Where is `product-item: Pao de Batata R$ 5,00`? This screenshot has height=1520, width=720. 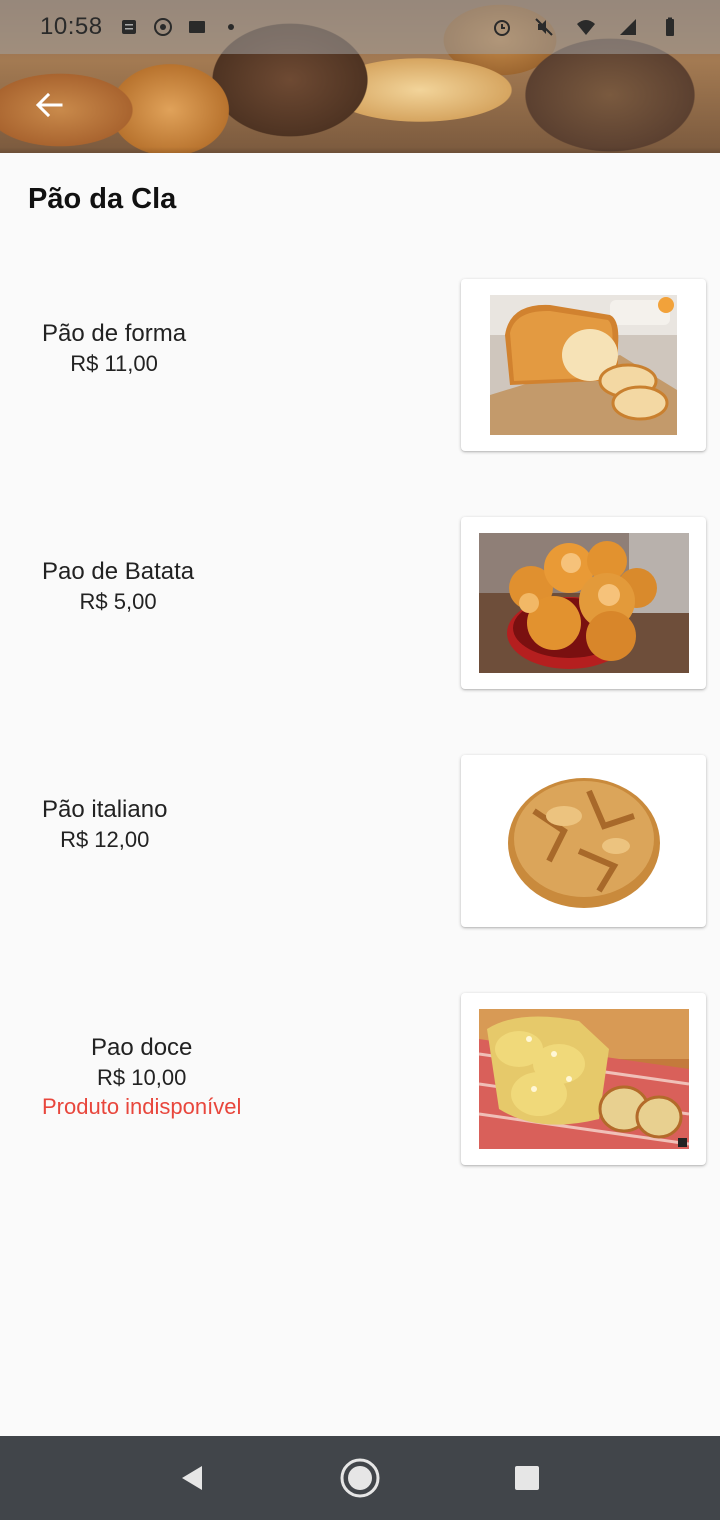 product-item: Pao de Batata R$ 5,00 is located at coordinates (360, 605).